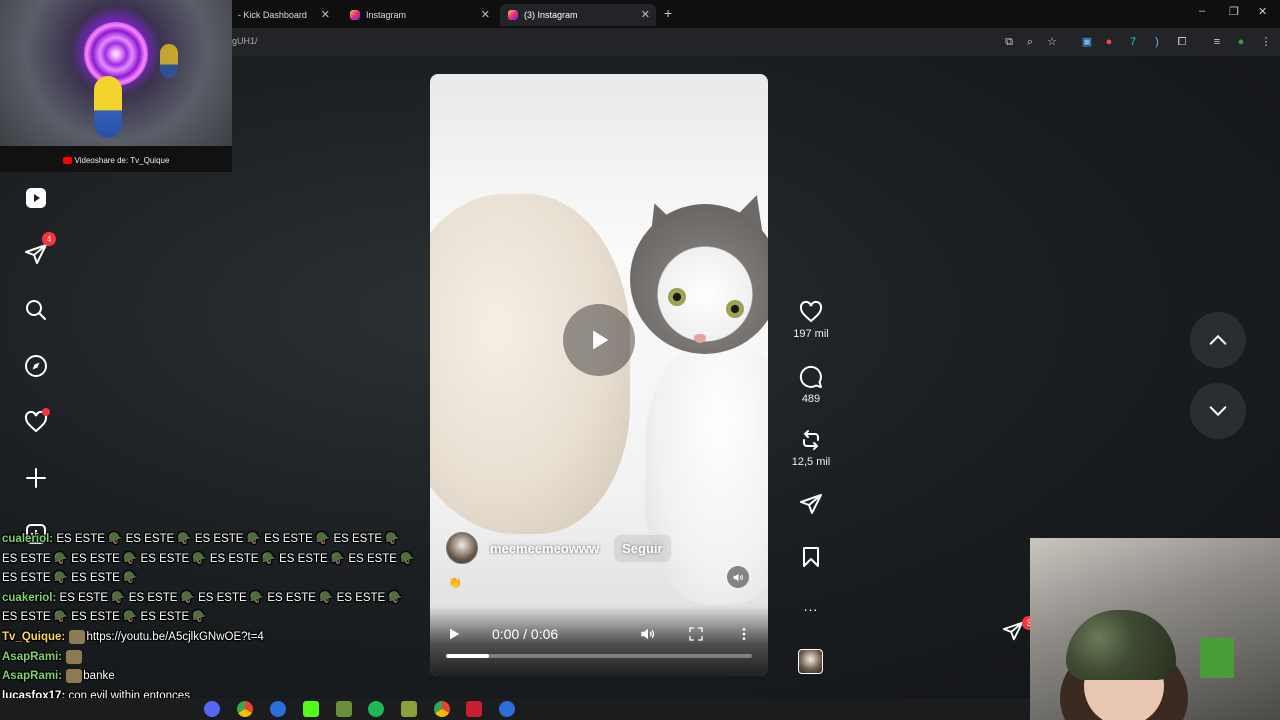  What do you see at coordinates (1218, 340) in the screenshot?
I see `previous-reel-button` at bounding box center [1218, 340].